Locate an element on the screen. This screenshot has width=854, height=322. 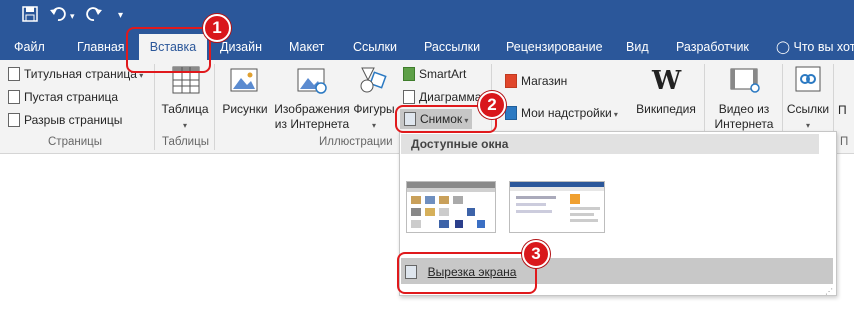
wikipedia-button: Википедия is located at coordinates (666, 109).